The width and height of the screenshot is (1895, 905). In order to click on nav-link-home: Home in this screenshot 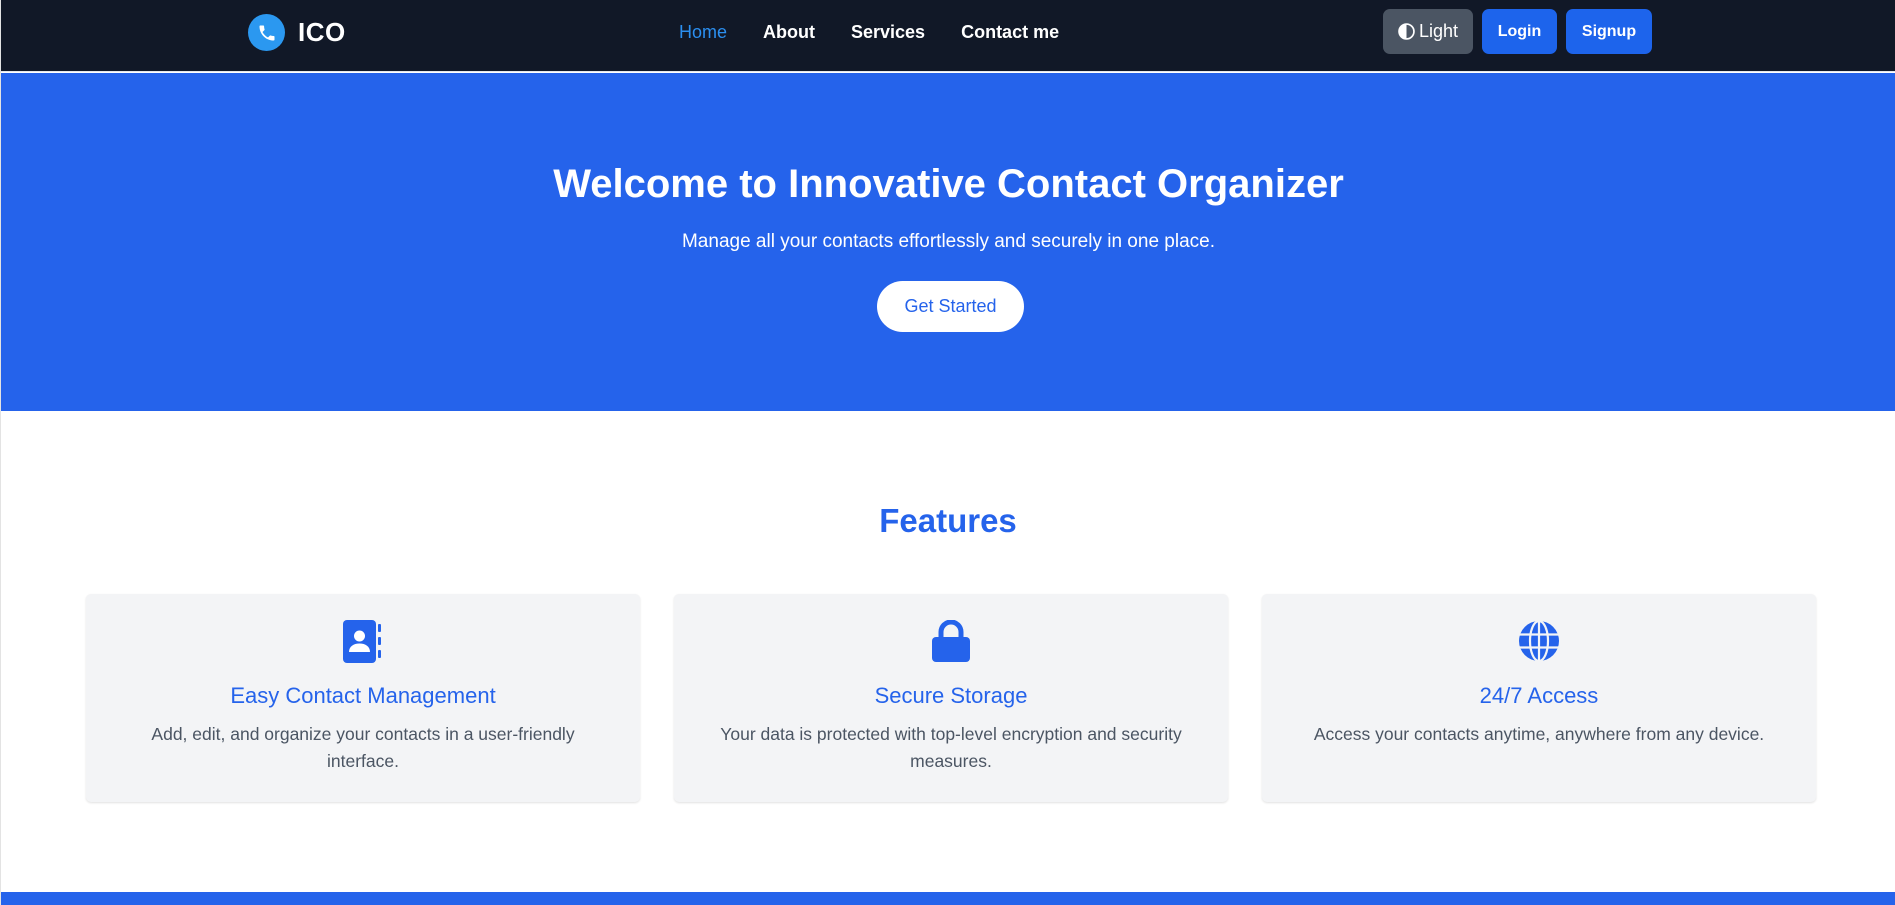, I will do `click(703, 32)`.